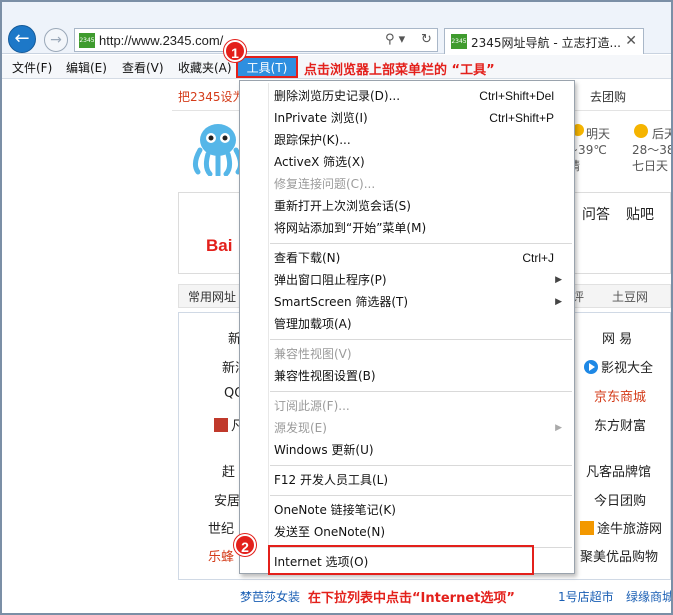  Describe the element at coordinates (205, 67) in the screenshot. I see `menu-favorites: 收藏夹(A)` at that location.